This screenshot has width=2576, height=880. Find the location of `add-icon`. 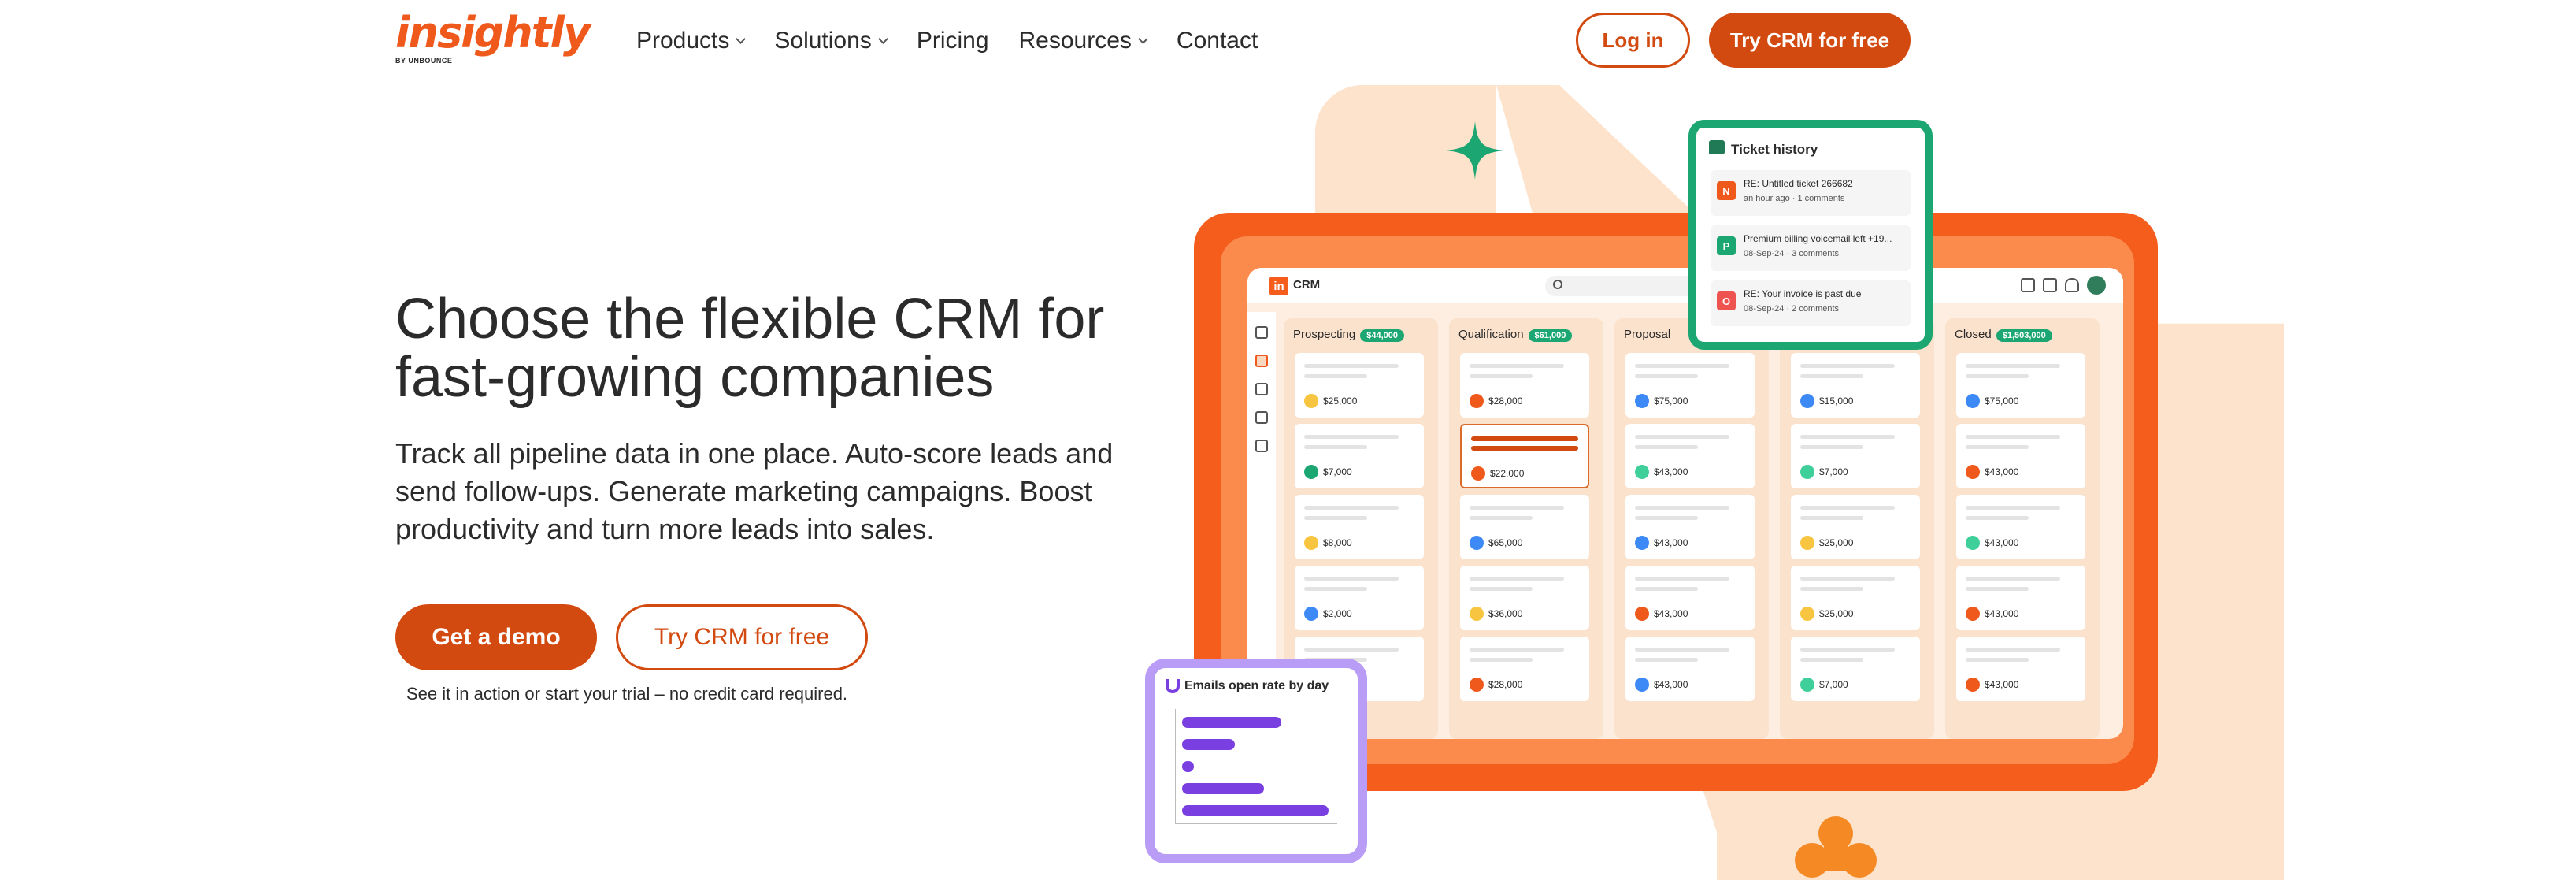

add-icon is located at coordinates (2028, 285).